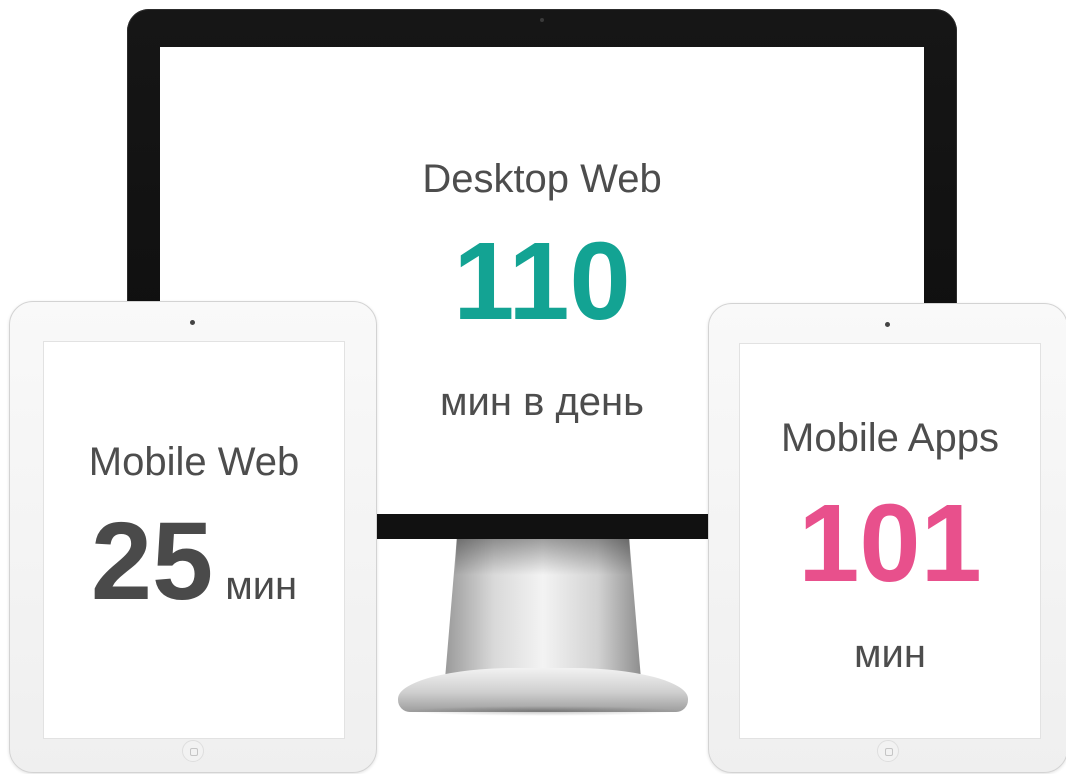 Image resolution: width=1066 pixels, height=774 pixels. What do you see at coordinates (890, 654) in the screenshot?
I see `mobile-apps-unit: мин` at bounding box center [890, 654].